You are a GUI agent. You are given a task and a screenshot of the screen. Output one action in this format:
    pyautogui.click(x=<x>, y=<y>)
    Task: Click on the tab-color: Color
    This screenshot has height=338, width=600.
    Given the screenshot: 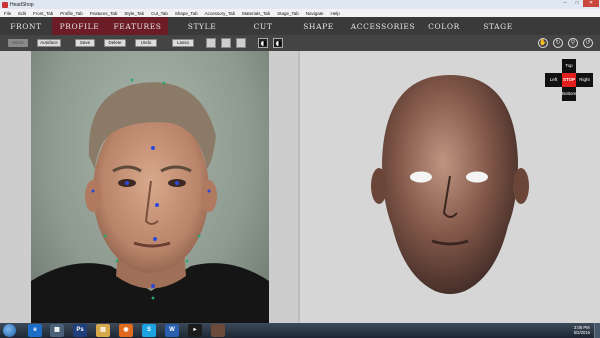 What is the action you would take?
    pyautogui.click(x=444, y=26)
    